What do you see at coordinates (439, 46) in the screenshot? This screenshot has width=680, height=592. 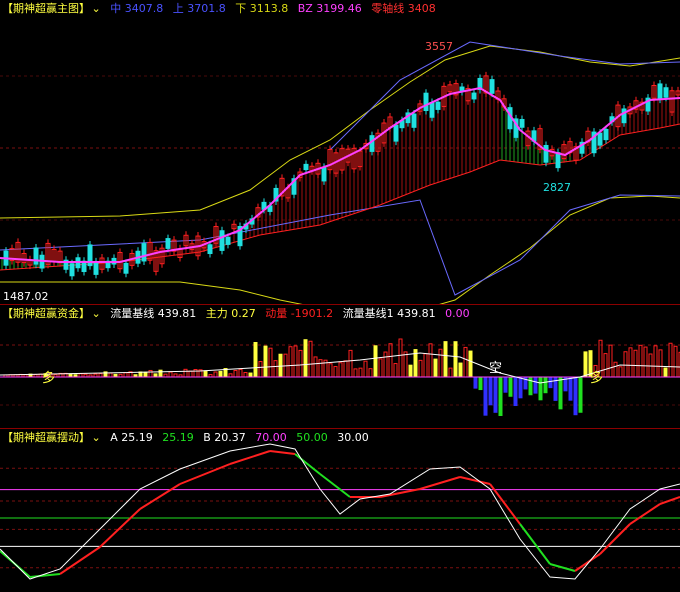 I see `peak-price-label: 3557` at bounding box center [439, 46].